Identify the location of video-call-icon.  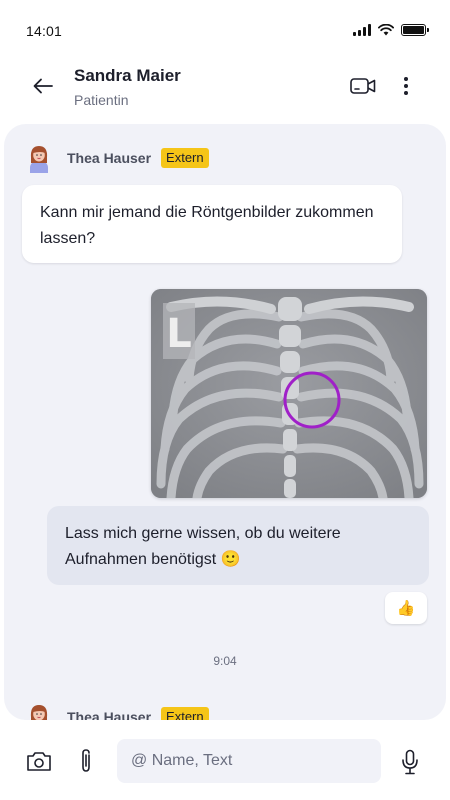
(363, 86).